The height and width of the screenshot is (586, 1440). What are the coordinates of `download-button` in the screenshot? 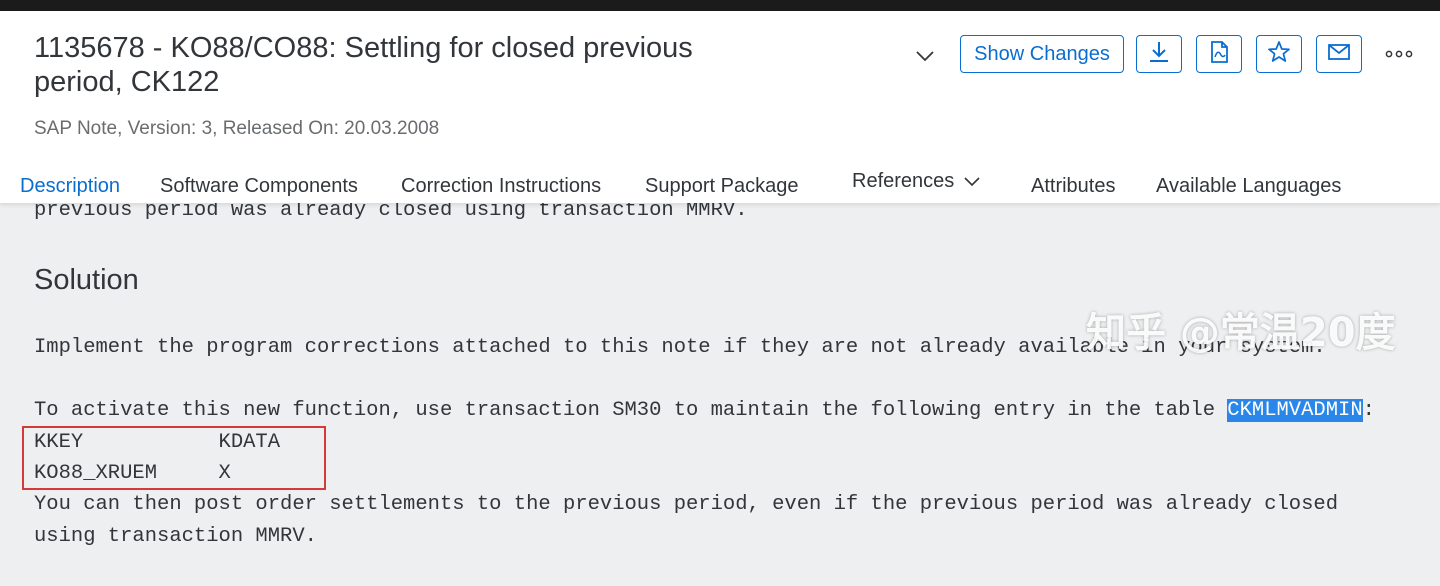 It's located at (1159, 54).